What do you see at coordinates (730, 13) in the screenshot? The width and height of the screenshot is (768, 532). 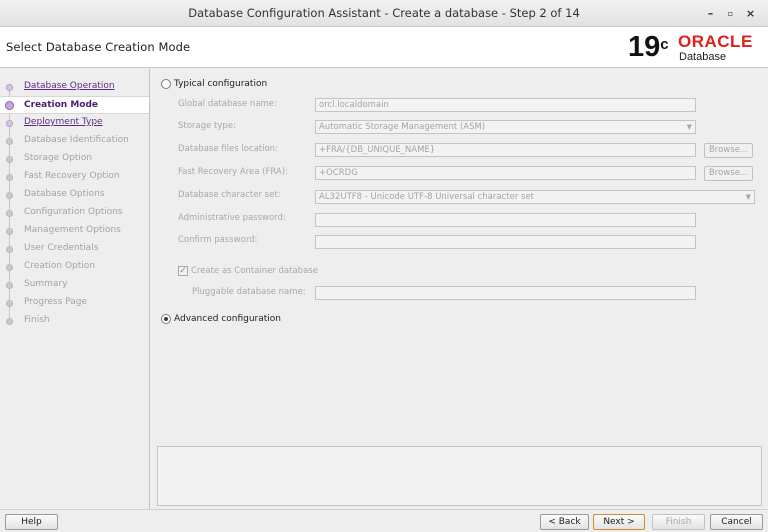 I see `maximize-button: ▫` at bounding box center [730, 13].